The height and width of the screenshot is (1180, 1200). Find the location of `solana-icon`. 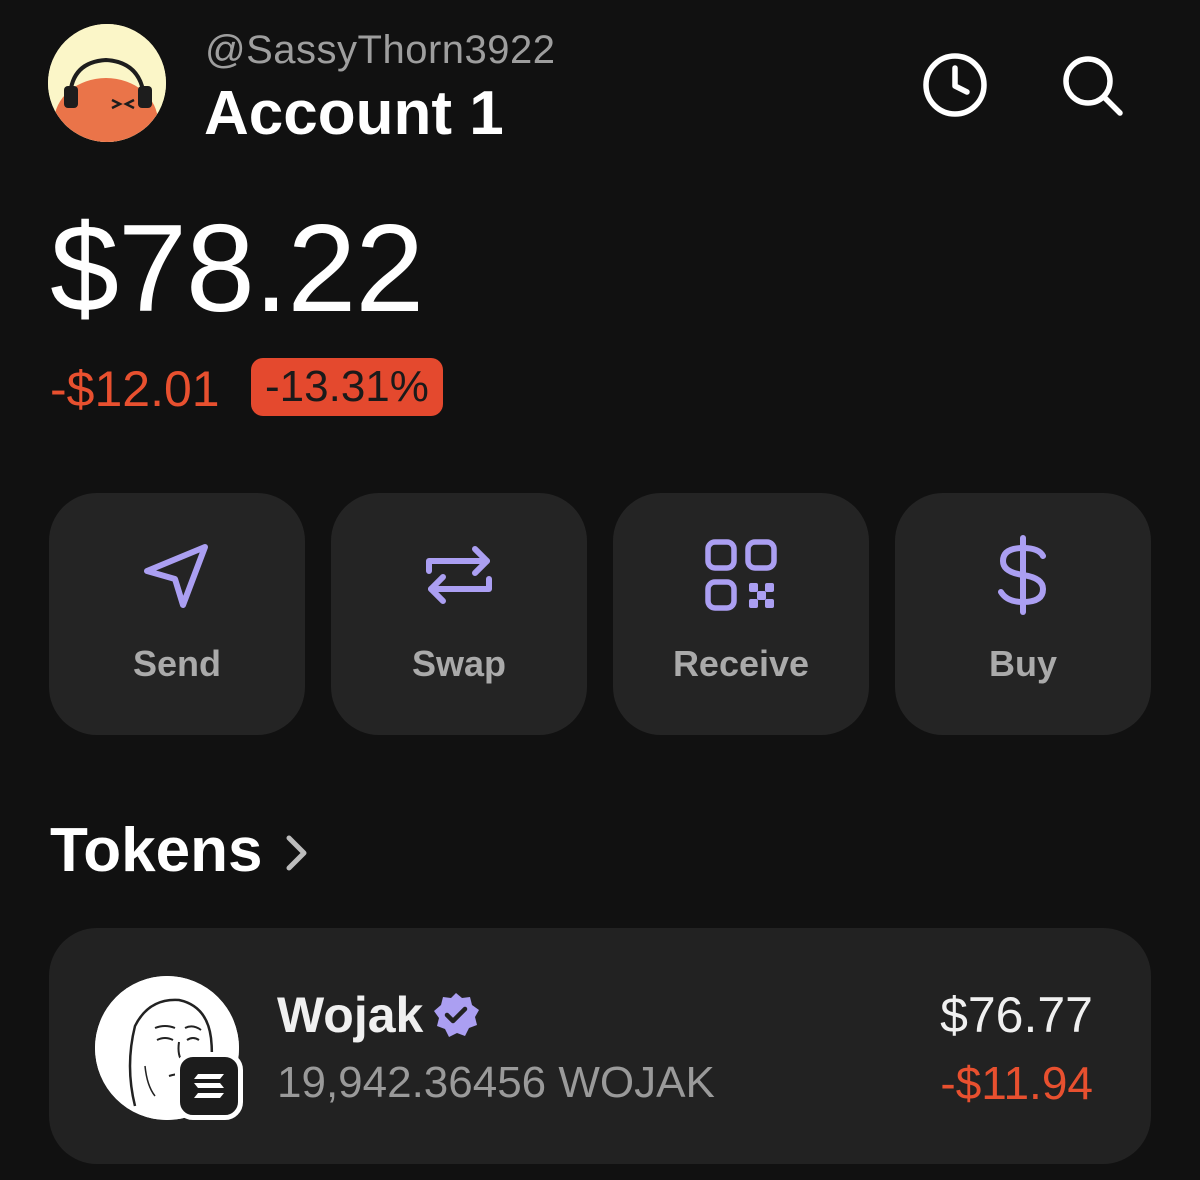

solana-icon is located at coordinates (209, 1086).